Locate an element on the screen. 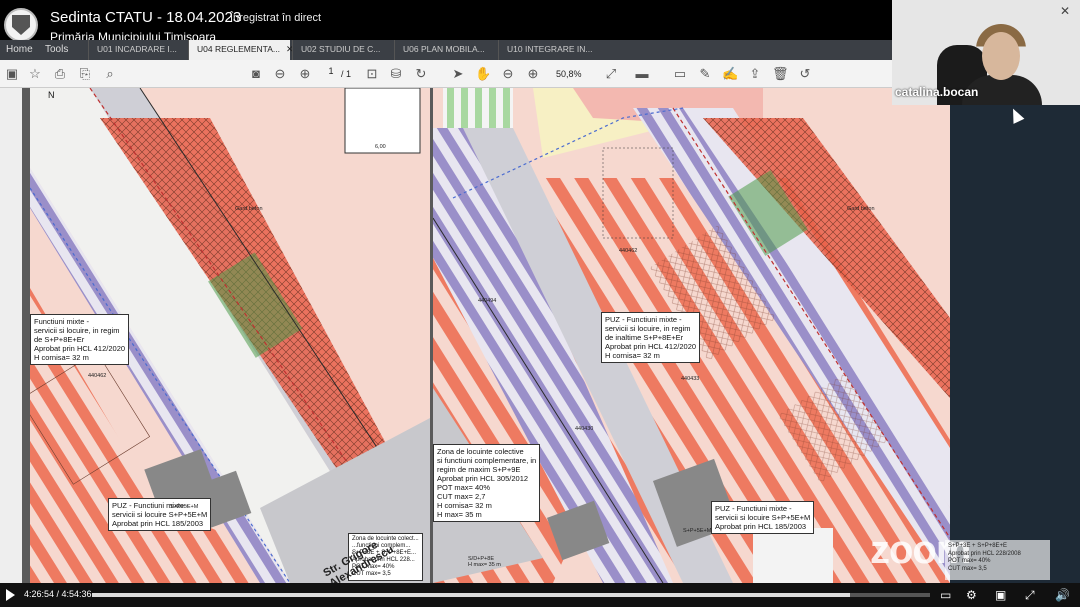  progress-slider is located at coordinates (511, 595).